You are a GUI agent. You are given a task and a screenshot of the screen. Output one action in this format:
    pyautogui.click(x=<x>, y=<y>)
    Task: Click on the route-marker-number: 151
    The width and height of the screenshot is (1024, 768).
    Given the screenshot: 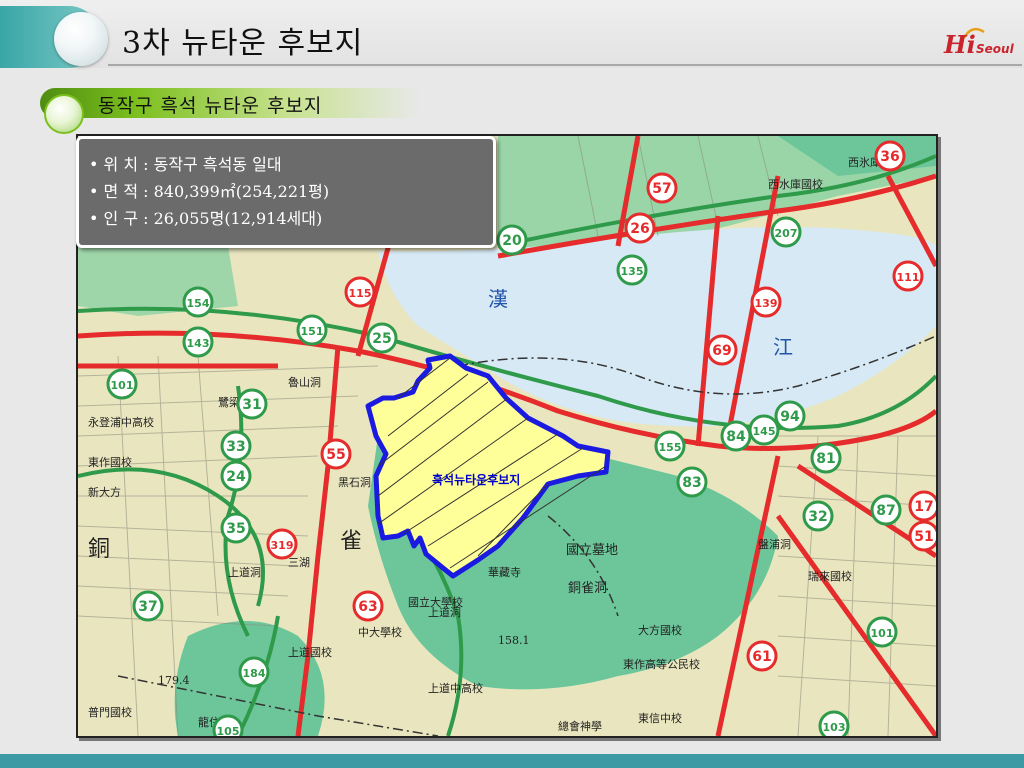 What is the action you would take?
    pyautogui.click(x=312, y=331)
    